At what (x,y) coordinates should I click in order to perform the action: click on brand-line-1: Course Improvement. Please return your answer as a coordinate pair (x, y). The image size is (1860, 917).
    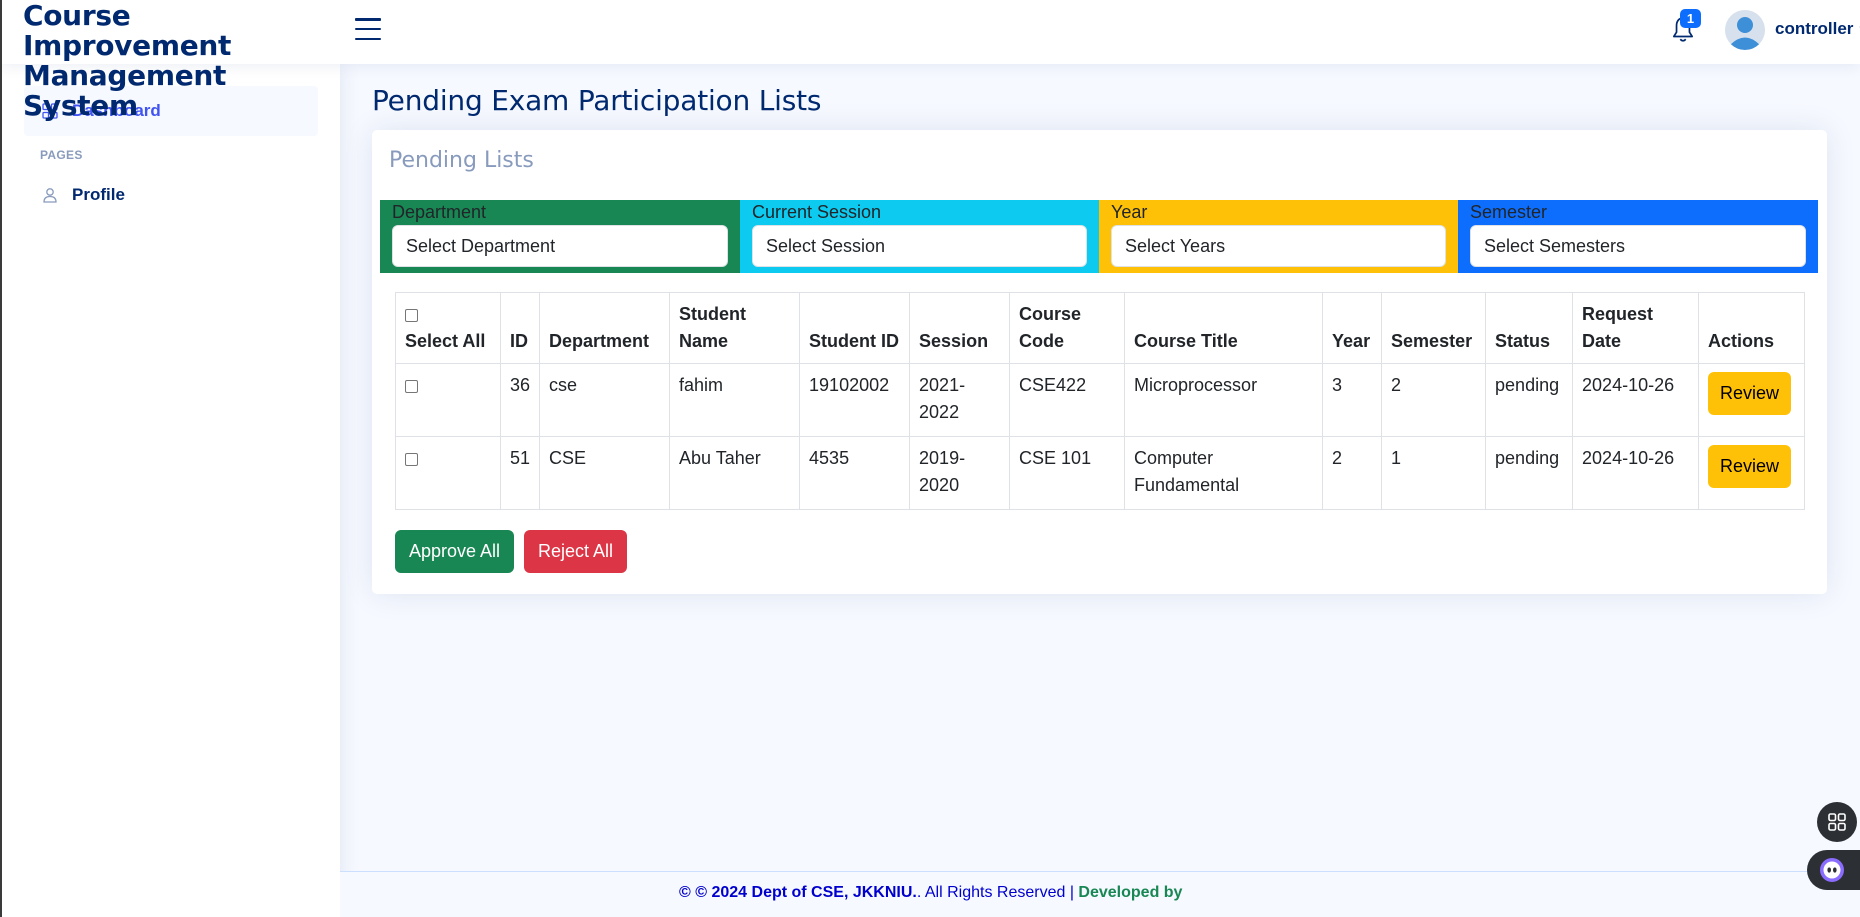
    Looking at the image, I should click on (127, 31).